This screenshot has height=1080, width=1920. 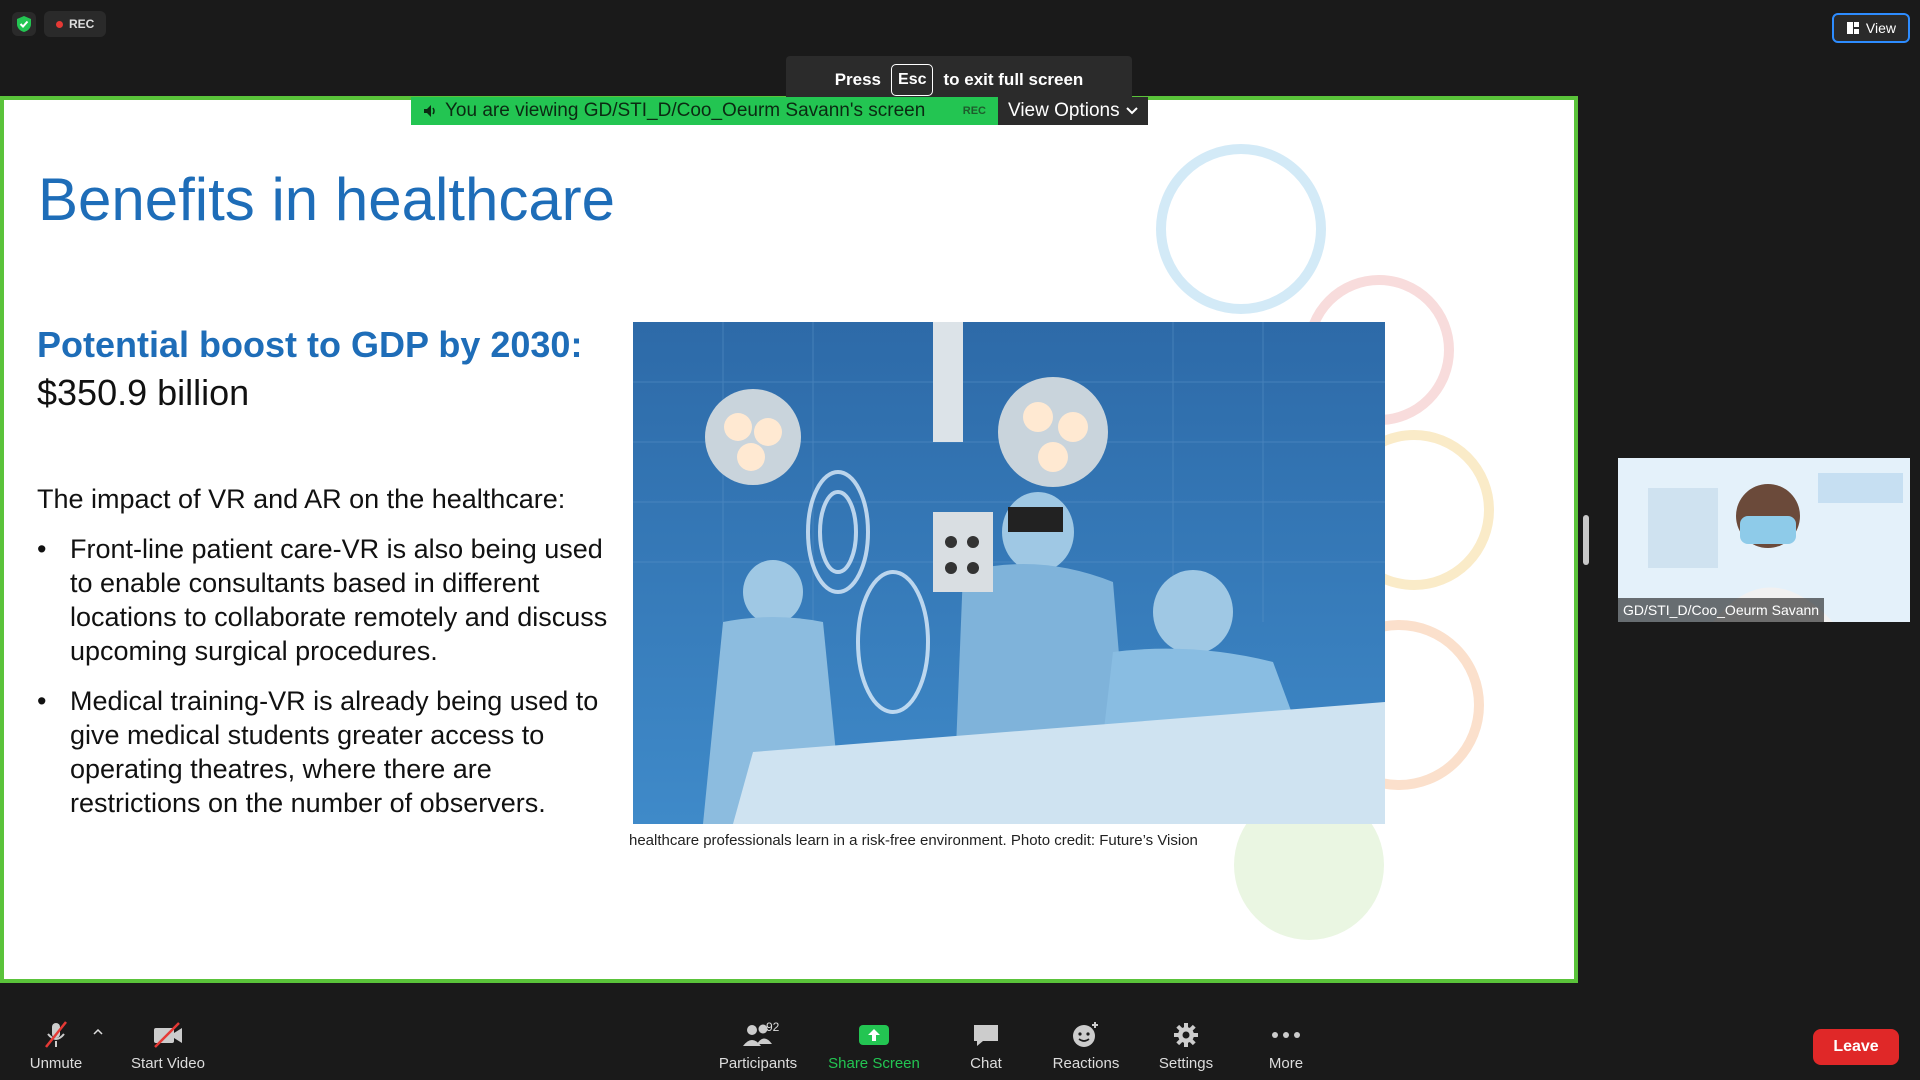 What do you see at coordinates (1286, 1035) in the screenshot?
I see `more-dots-icon` at bounding box center [1286, 1035].